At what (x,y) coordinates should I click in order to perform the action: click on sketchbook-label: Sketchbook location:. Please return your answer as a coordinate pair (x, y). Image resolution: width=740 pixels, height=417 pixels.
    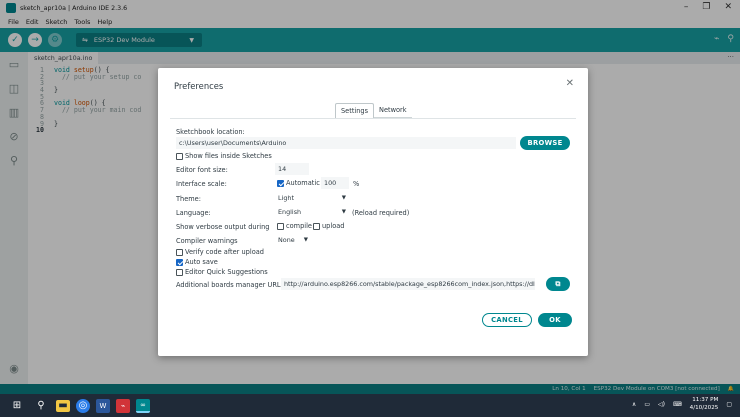
    Looking at the image, I should click on (210, 132).